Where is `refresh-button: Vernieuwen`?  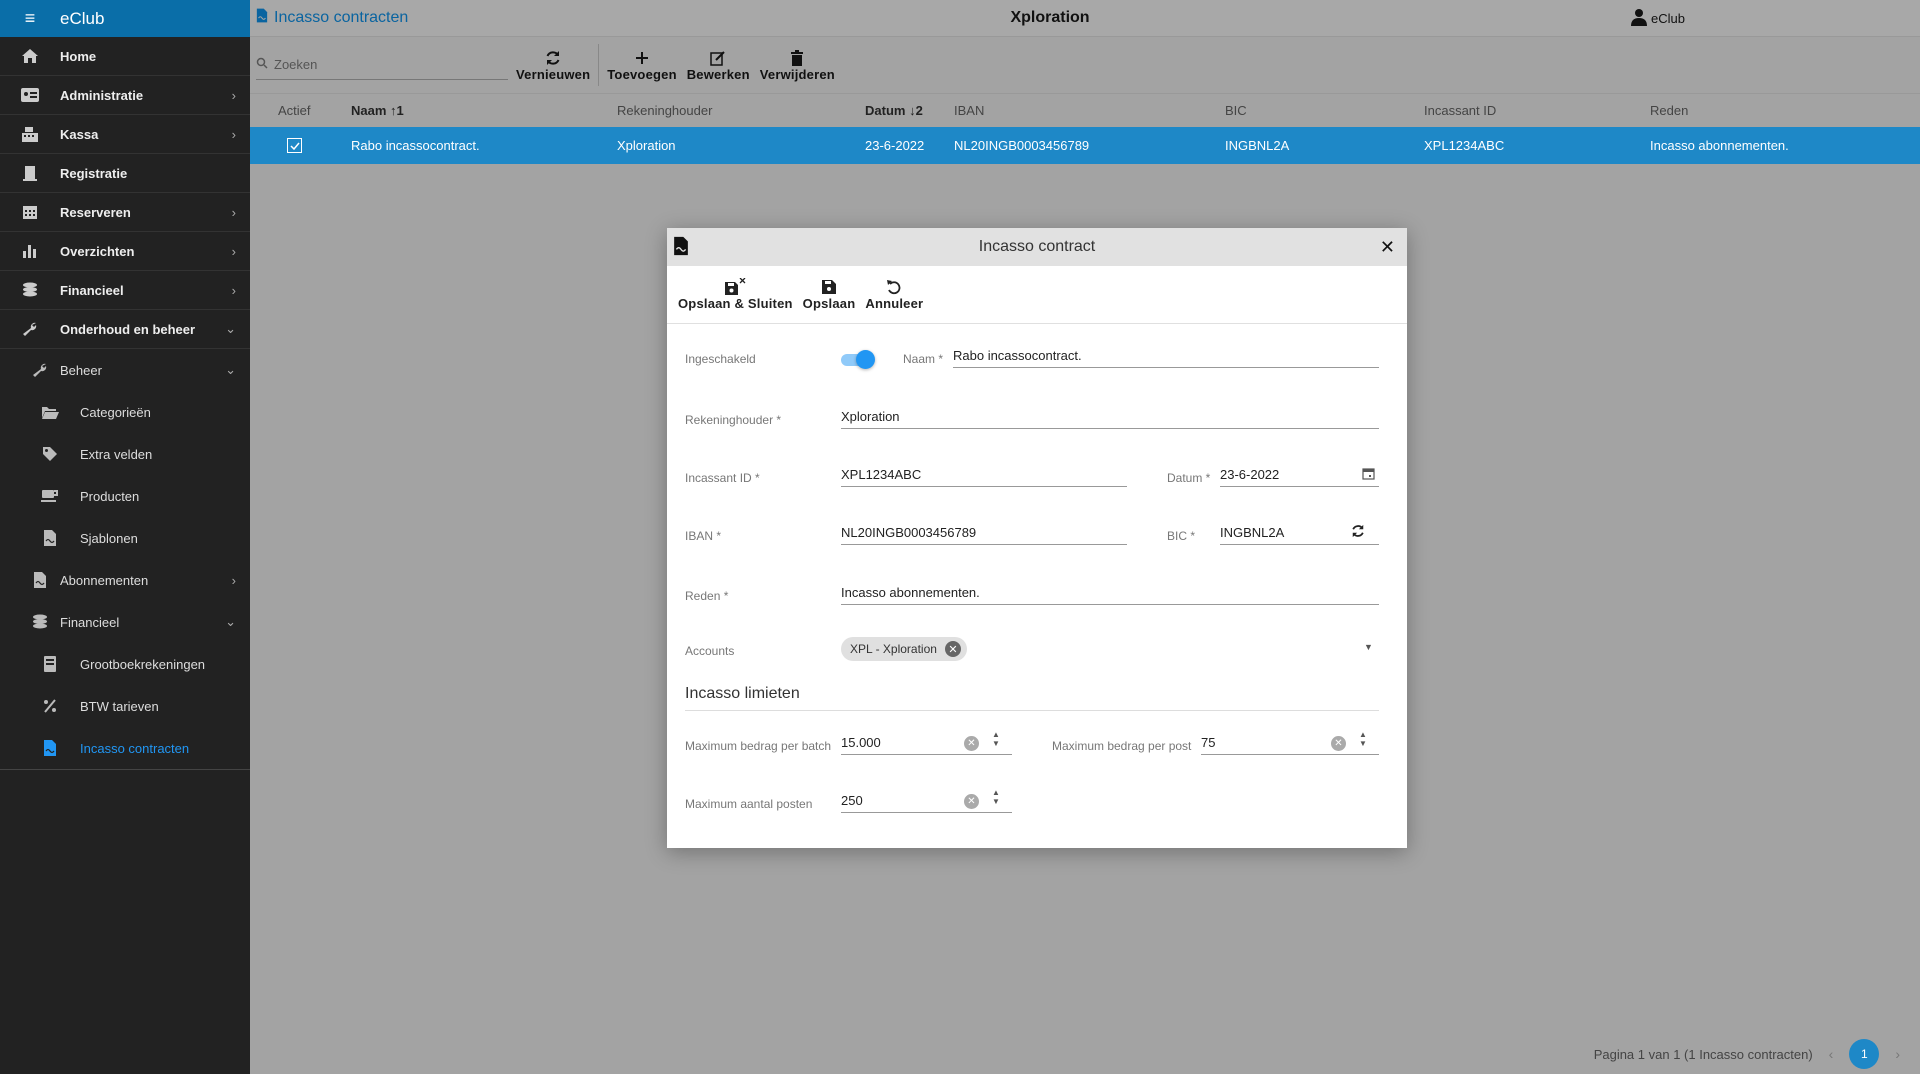
refresh-button: Vernieuwen is located at coordinates (553, 65).